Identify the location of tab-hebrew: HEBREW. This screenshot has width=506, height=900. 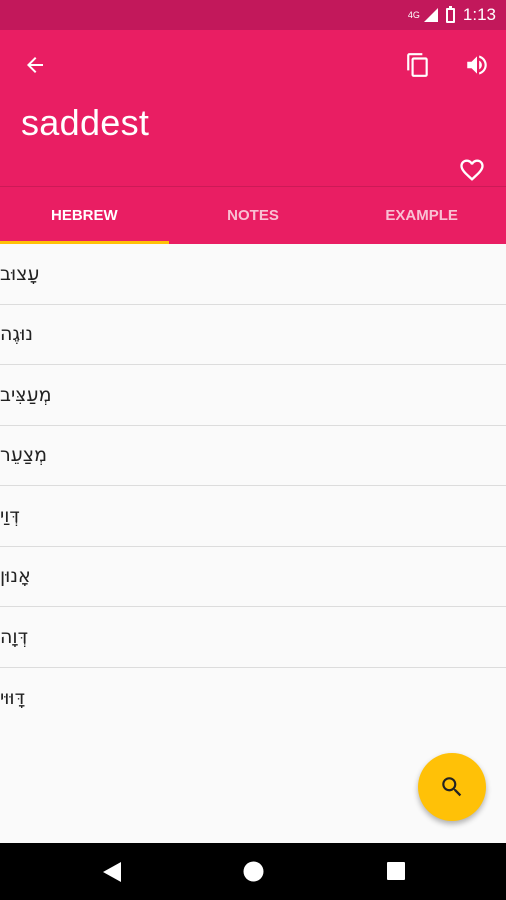
(84, 215).